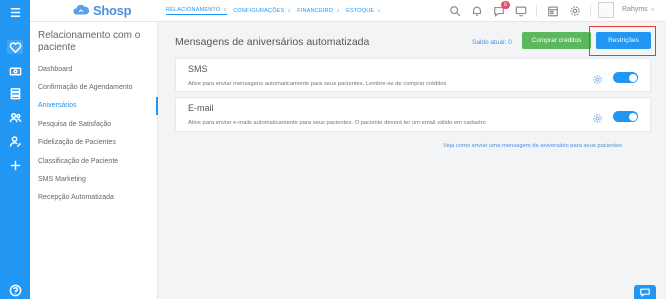 The height and width of the screenshot is (299, 666). What do you see at coordinates (94, 143) in the screenshot?
I see `submenu-item-fidelizacao: Fidelização de Pacientes` at bounding box center [94, 143].